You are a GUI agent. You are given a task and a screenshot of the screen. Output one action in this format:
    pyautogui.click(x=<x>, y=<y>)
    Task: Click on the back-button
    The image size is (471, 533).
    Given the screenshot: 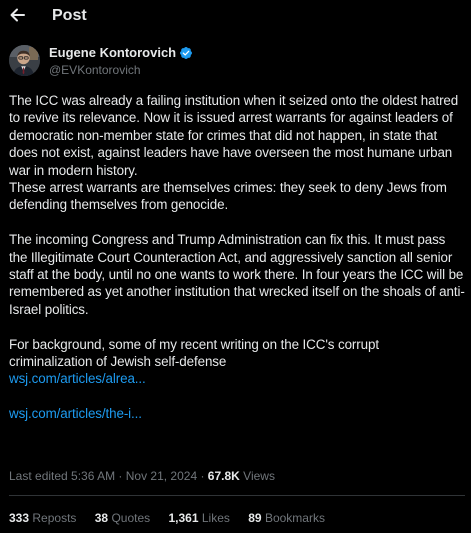 What is the action you would take?
    pyautogui.click(x=18, y=15)
    